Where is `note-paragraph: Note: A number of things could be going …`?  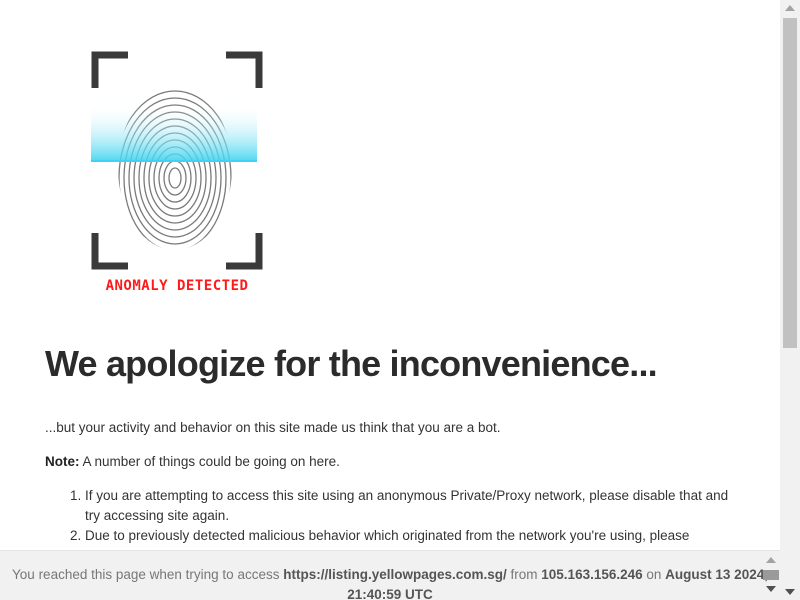 note-paragraph: Note: A number of things could be going … is located at coordinates (395, 462).